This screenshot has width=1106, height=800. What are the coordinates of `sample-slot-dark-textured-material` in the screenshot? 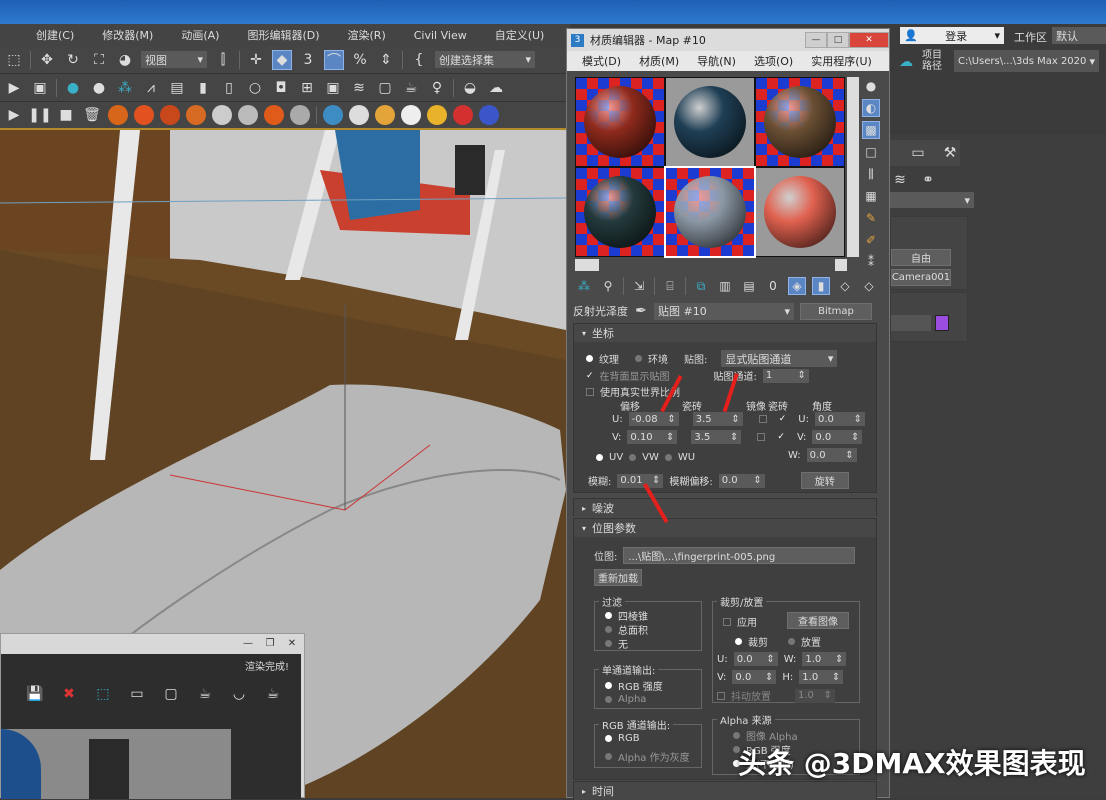 It's located at (620, 212).